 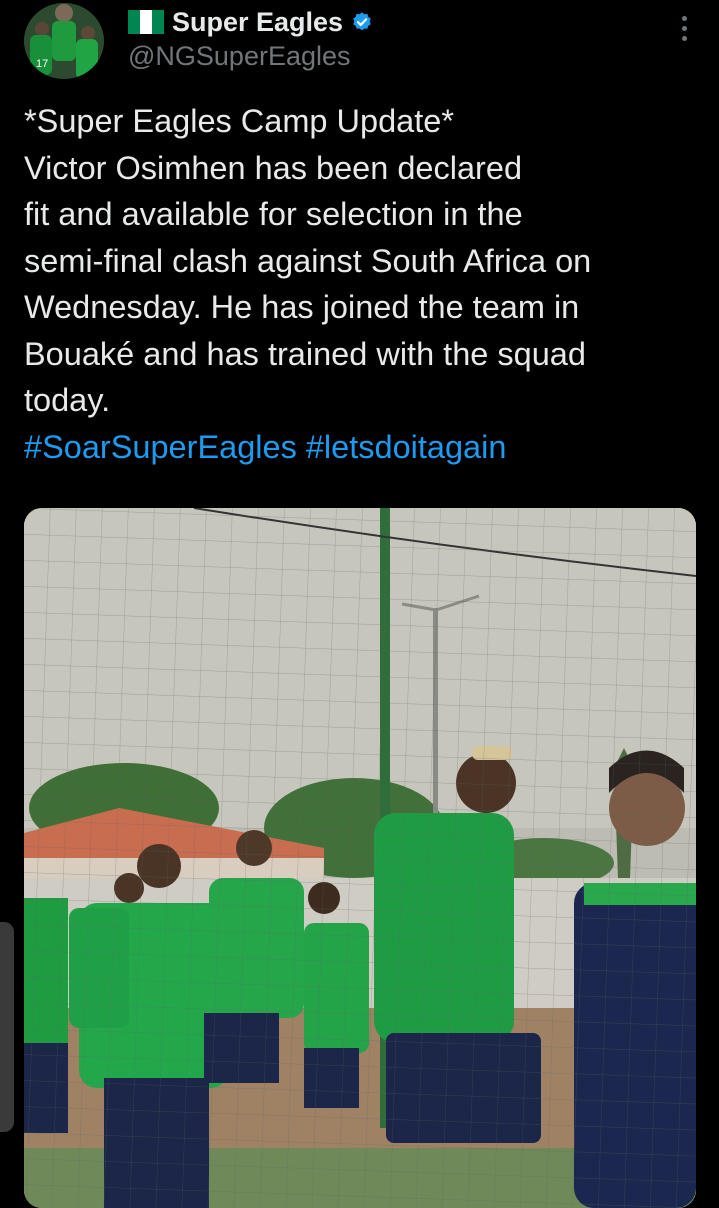 I want to click on hashtag-link: #letsdoitagain, so click(x=406, y=447).